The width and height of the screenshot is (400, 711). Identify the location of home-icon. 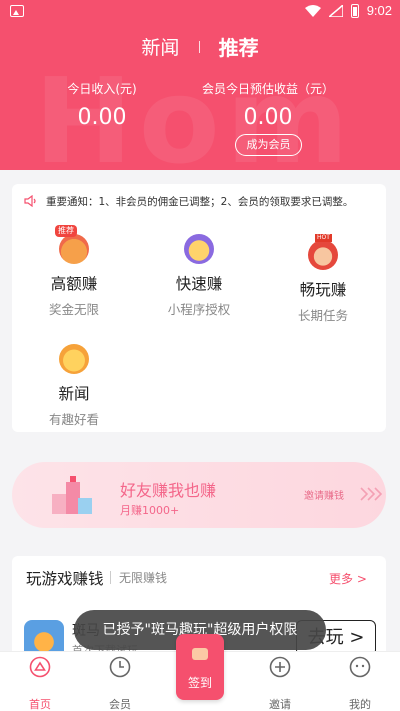
(40, 667).